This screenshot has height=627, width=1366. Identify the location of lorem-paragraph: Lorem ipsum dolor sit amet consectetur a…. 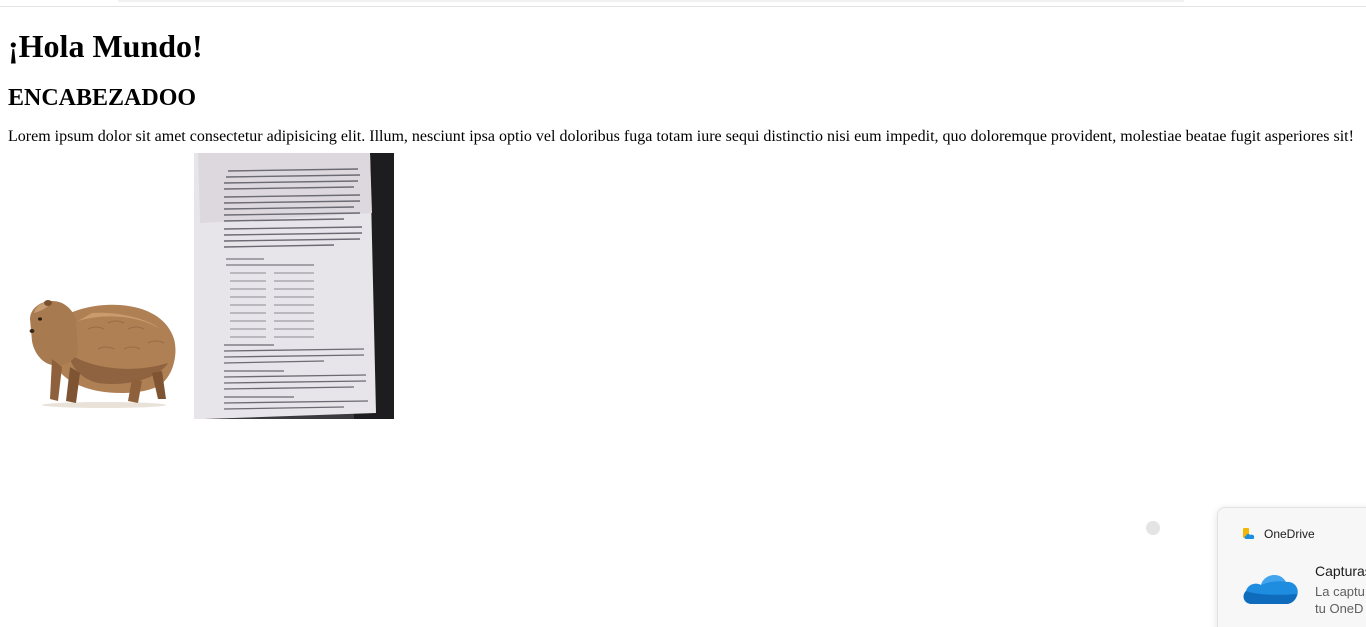
(681, 136).